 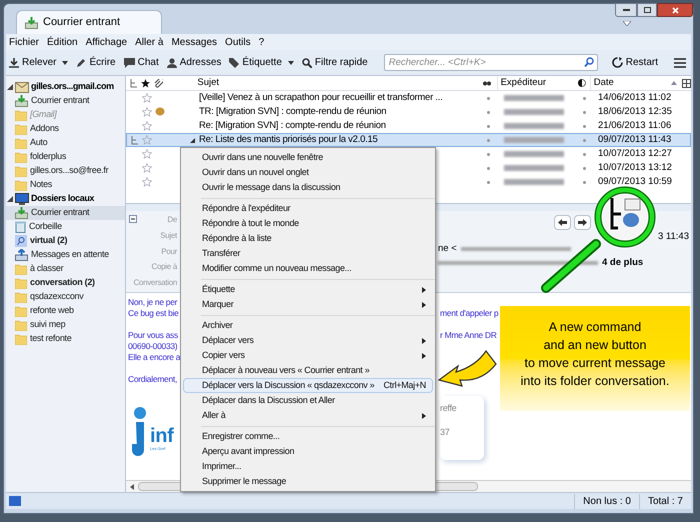 I want to click on account-name: gilles.ors...gmail.com, so click(x=72, y=87).